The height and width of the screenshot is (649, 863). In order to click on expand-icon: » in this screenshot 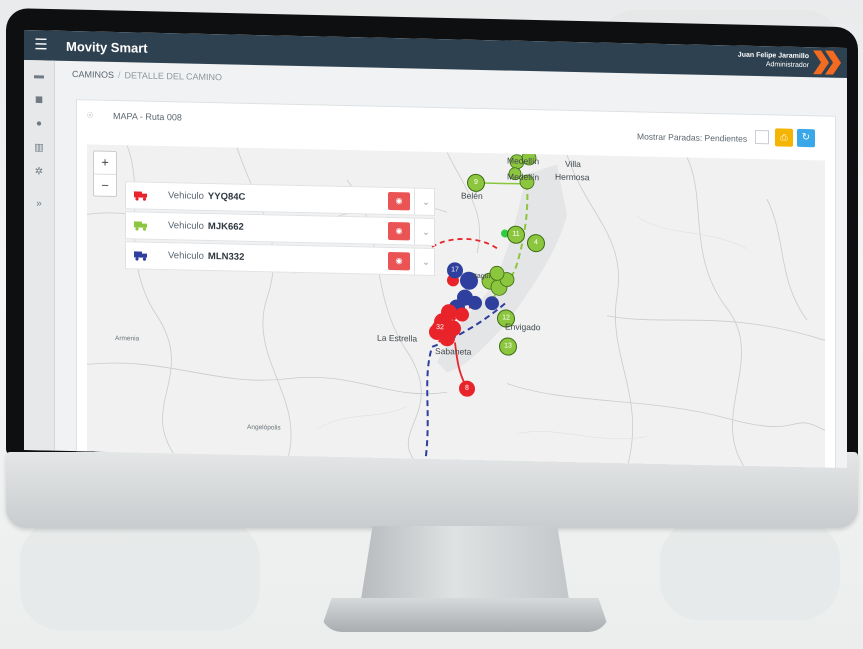, I will do `click(39, 204)`.